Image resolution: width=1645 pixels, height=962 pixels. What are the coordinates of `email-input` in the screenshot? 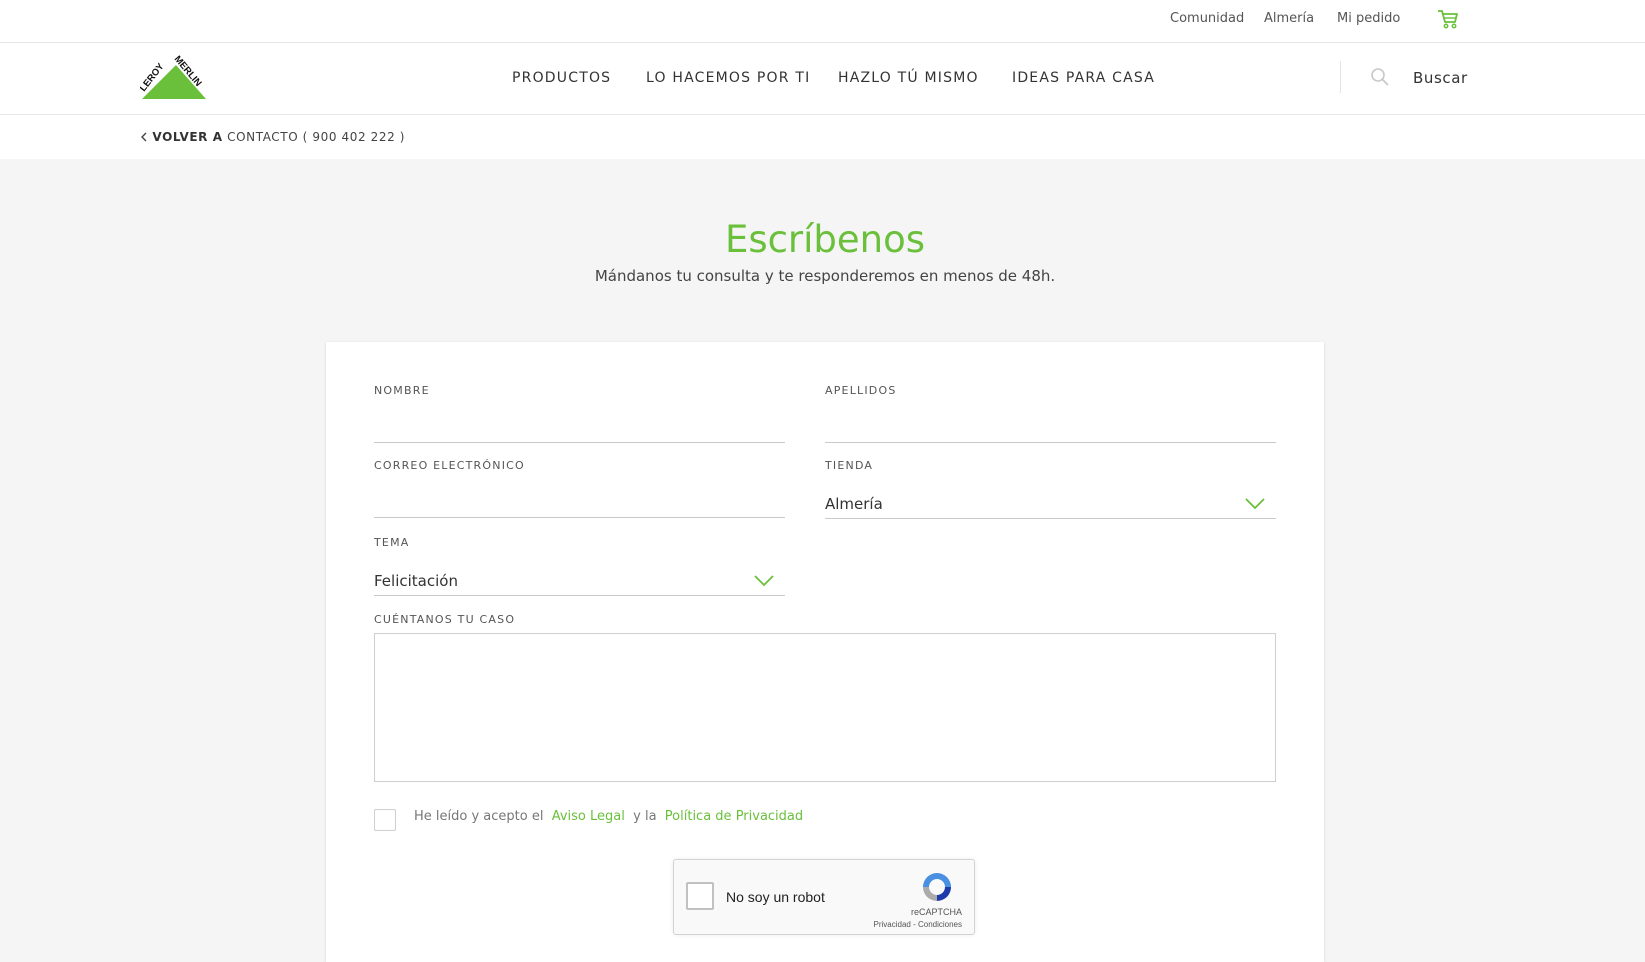 It's located at (579, 502).